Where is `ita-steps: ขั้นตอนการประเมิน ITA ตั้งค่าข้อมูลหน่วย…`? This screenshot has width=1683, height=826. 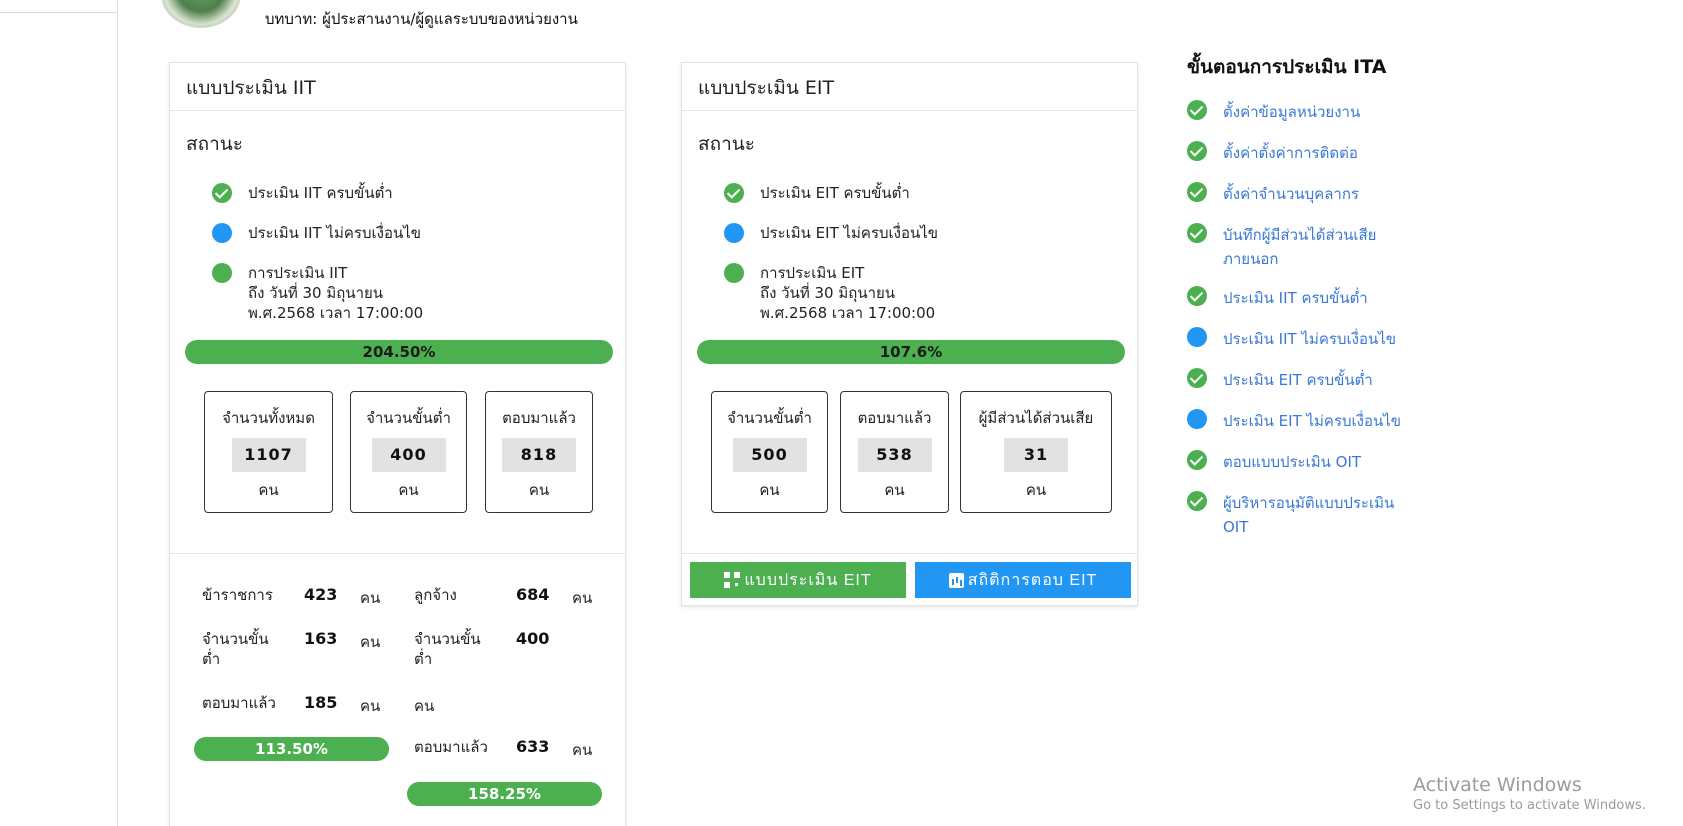
ita-steps: ขั้นตอนการประเมิน ITA ตั้งค่าข้อมูลหน่วย… is located at coordinates (1302, 294).